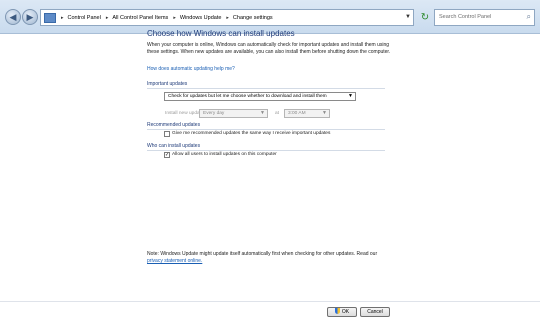 This screenshot has width=540, height=321. What do you see at coordinates (529, 17) in the screenshot?
I see `search-icon: ⌕` at bounding box center [529, 17].